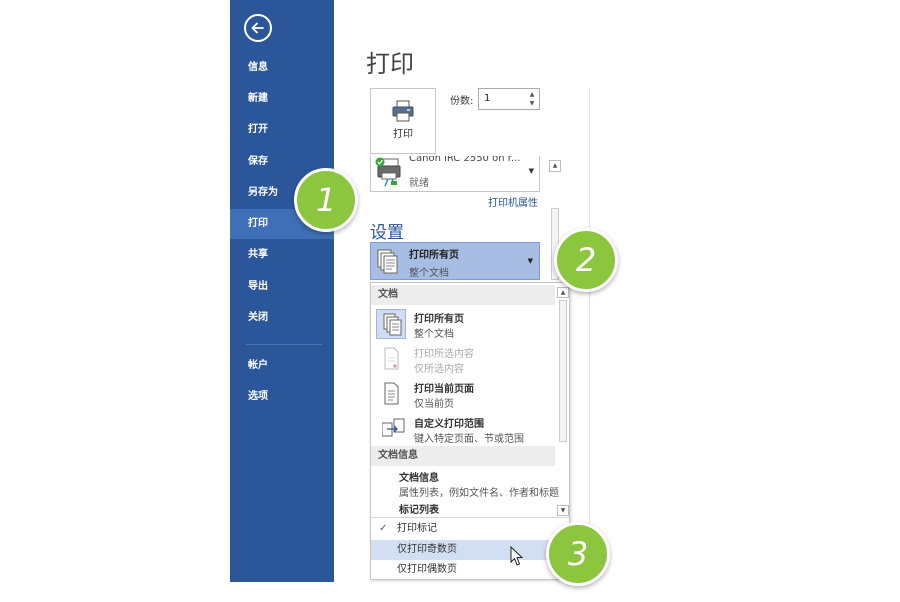 This screenshot has width=900, height=602. I want to click on stepper-down-icon: ▼, so click(532, 103).